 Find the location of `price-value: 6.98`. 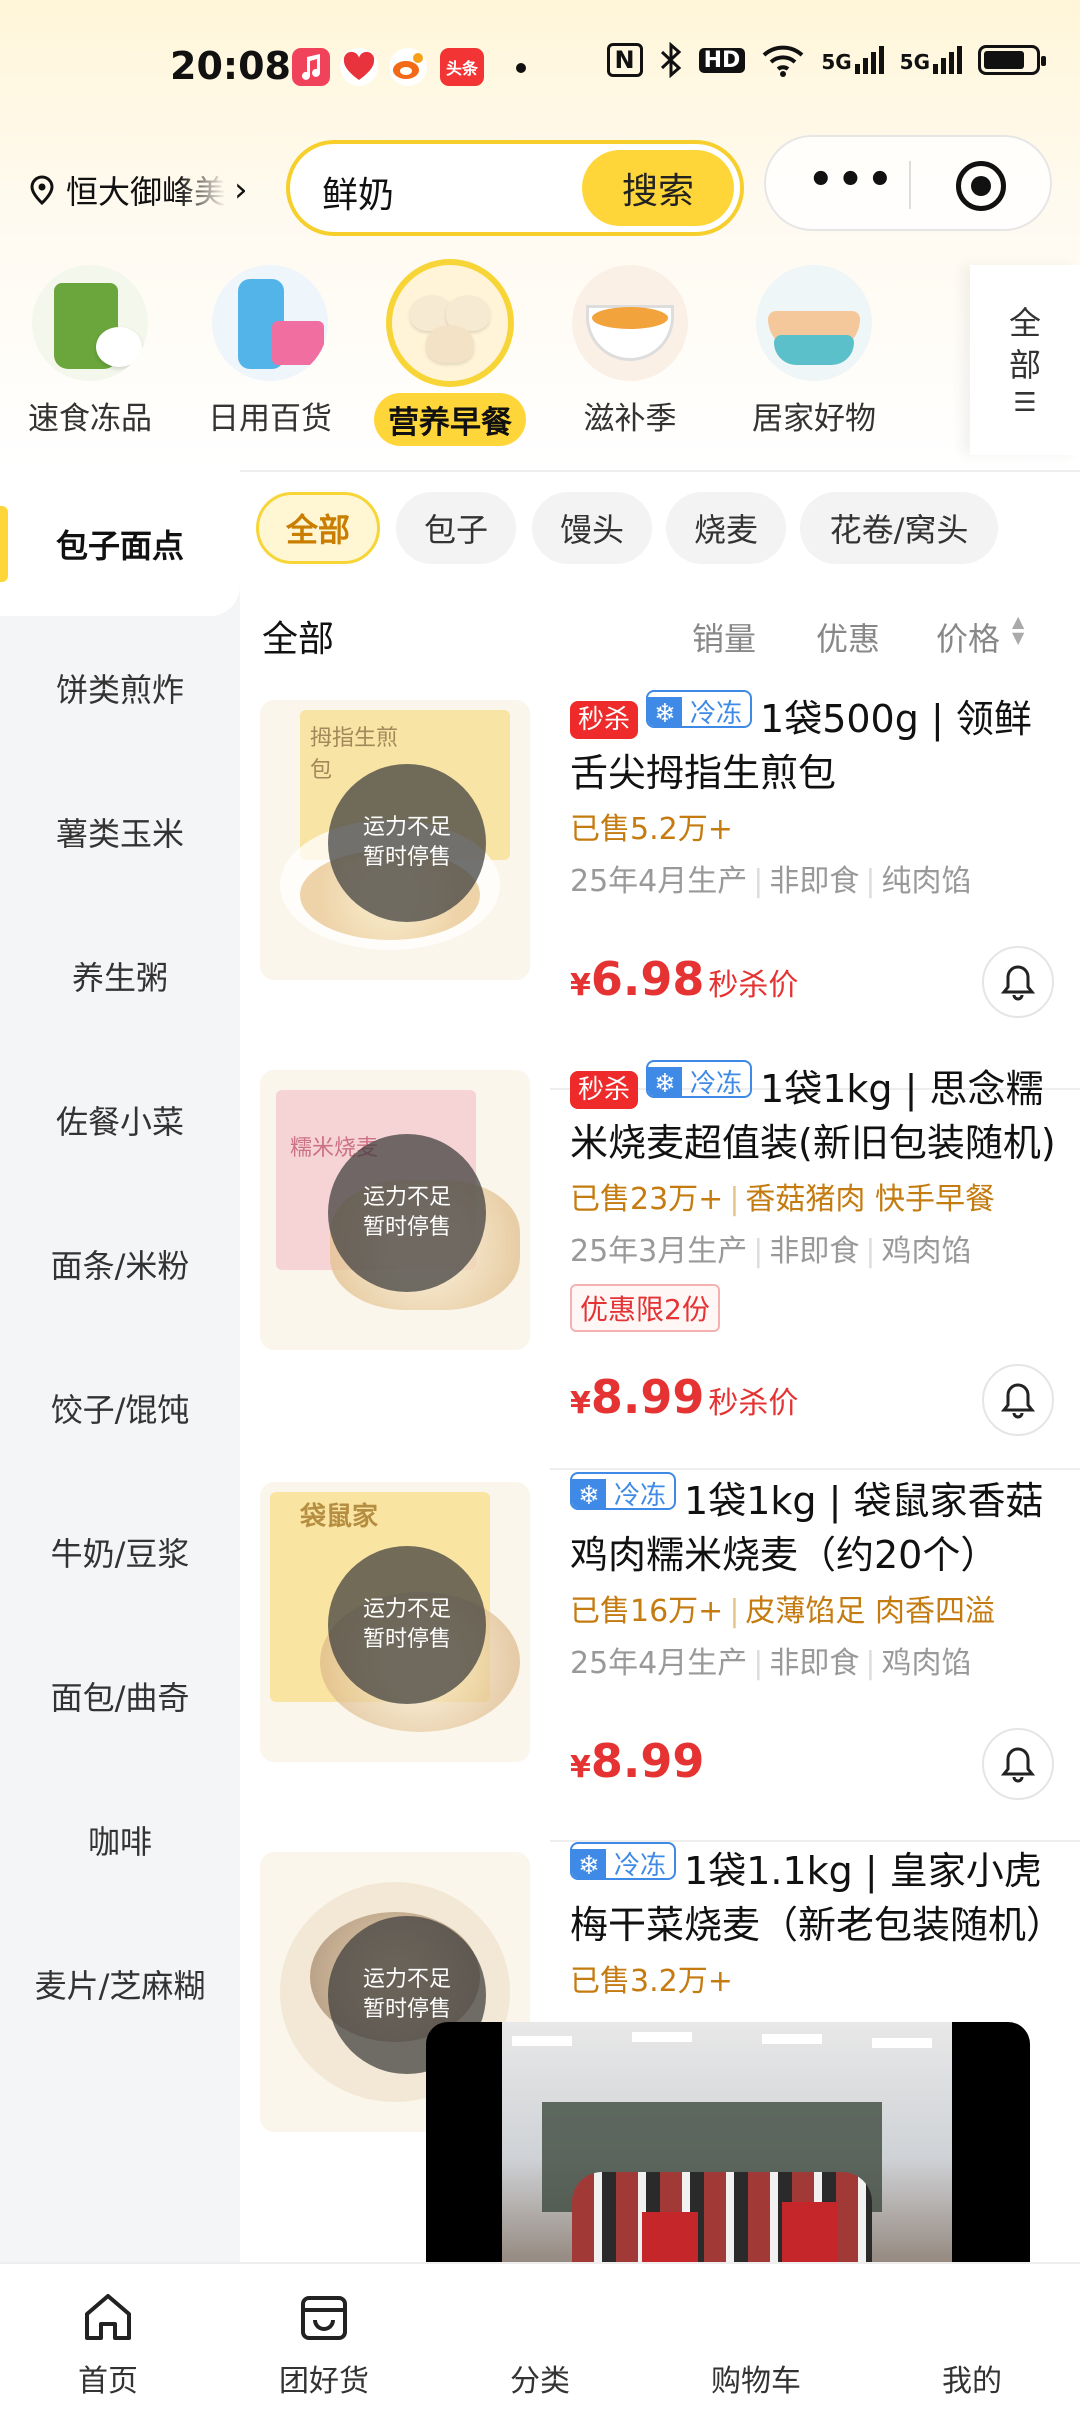

price-value: 6.98 is located at coordinates (647, 979).